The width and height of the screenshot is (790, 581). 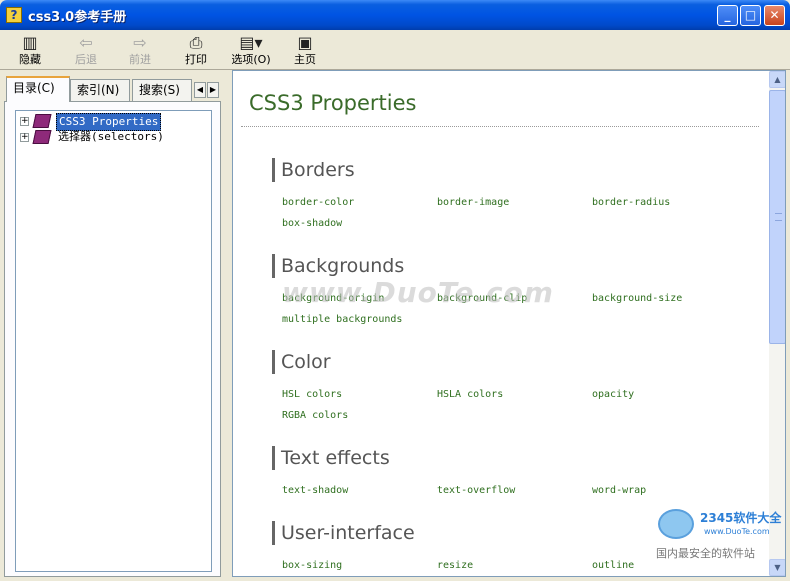 I want to click on link-rgba-colors: RGBA colors, so click(x=315, y=415).